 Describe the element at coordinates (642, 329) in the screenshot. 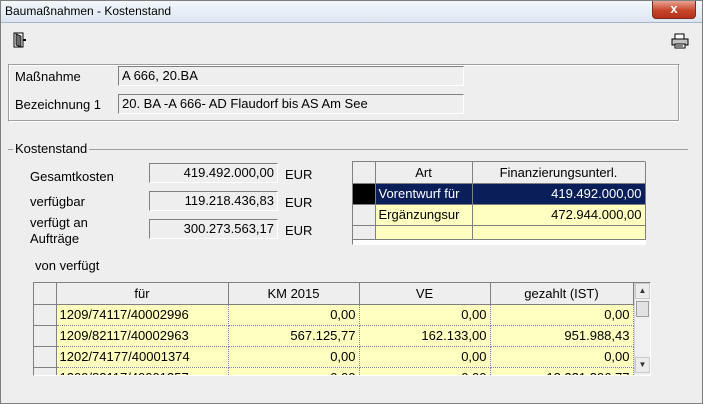

I see `vertical-scrollbar: ▲ ▼` at that location.